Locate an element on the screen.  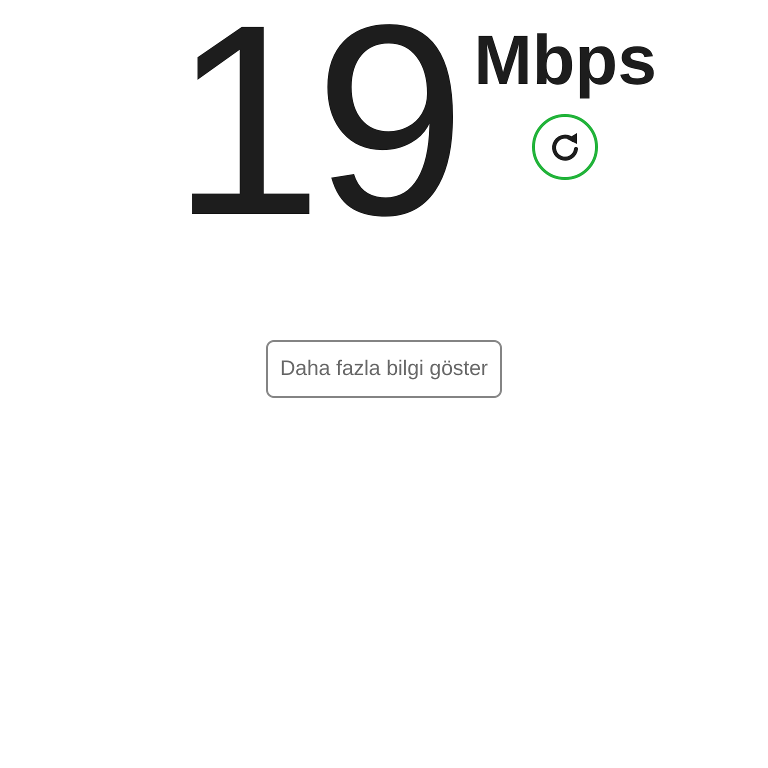
speed-unit: Mbps is located at coordinates (565, 60).